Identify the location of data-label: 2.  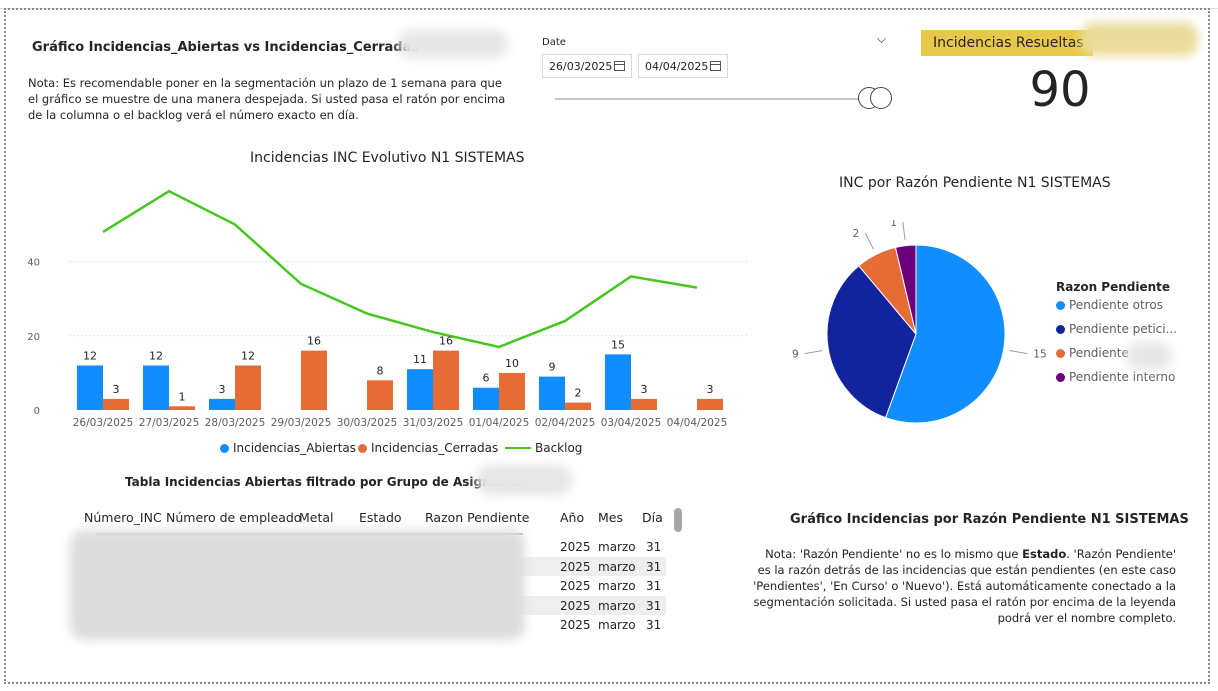
(578, 393).